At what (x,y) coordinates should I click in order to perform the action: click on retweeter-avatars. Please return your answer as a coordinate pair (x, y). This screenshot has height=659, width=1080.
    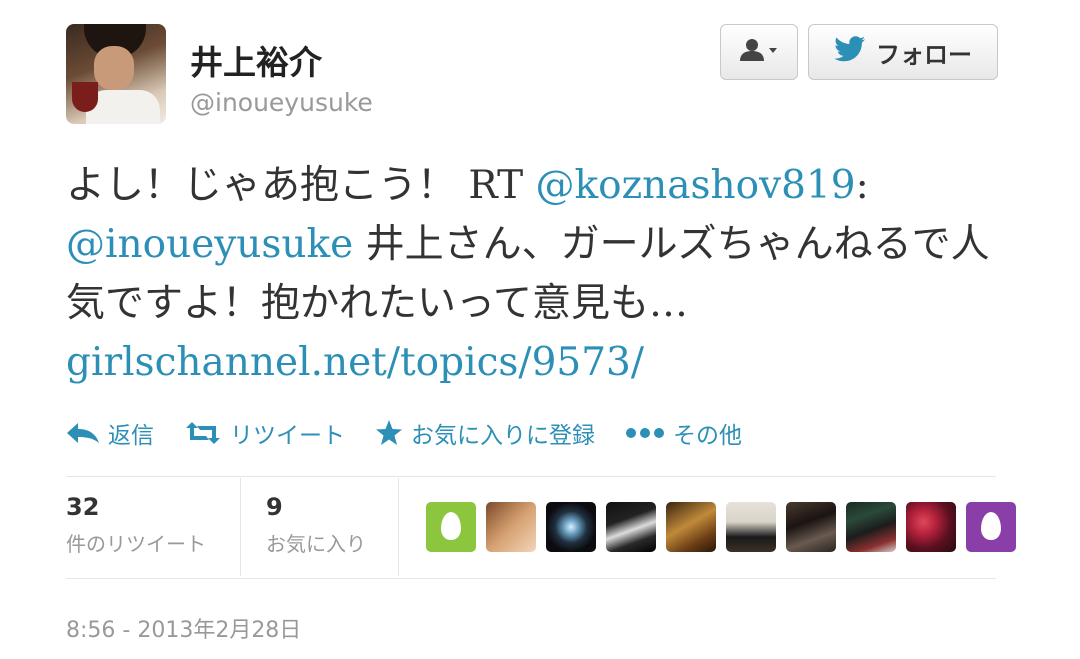
    Looking at the image, I should click on (726, 527).